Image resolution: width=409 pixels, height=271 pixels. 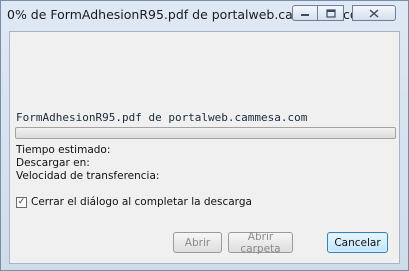 I want to click on close-button, so click(x=374, y=13).